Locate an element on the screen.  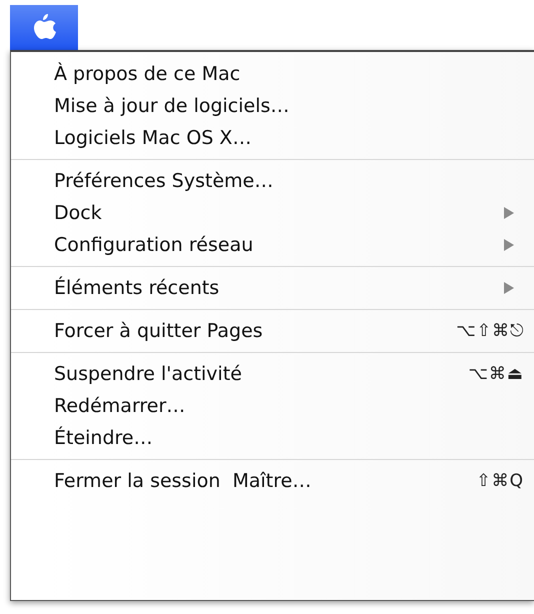
keyboard-shortcut: ⇧⌘Q is located at coordinates (500, 481).